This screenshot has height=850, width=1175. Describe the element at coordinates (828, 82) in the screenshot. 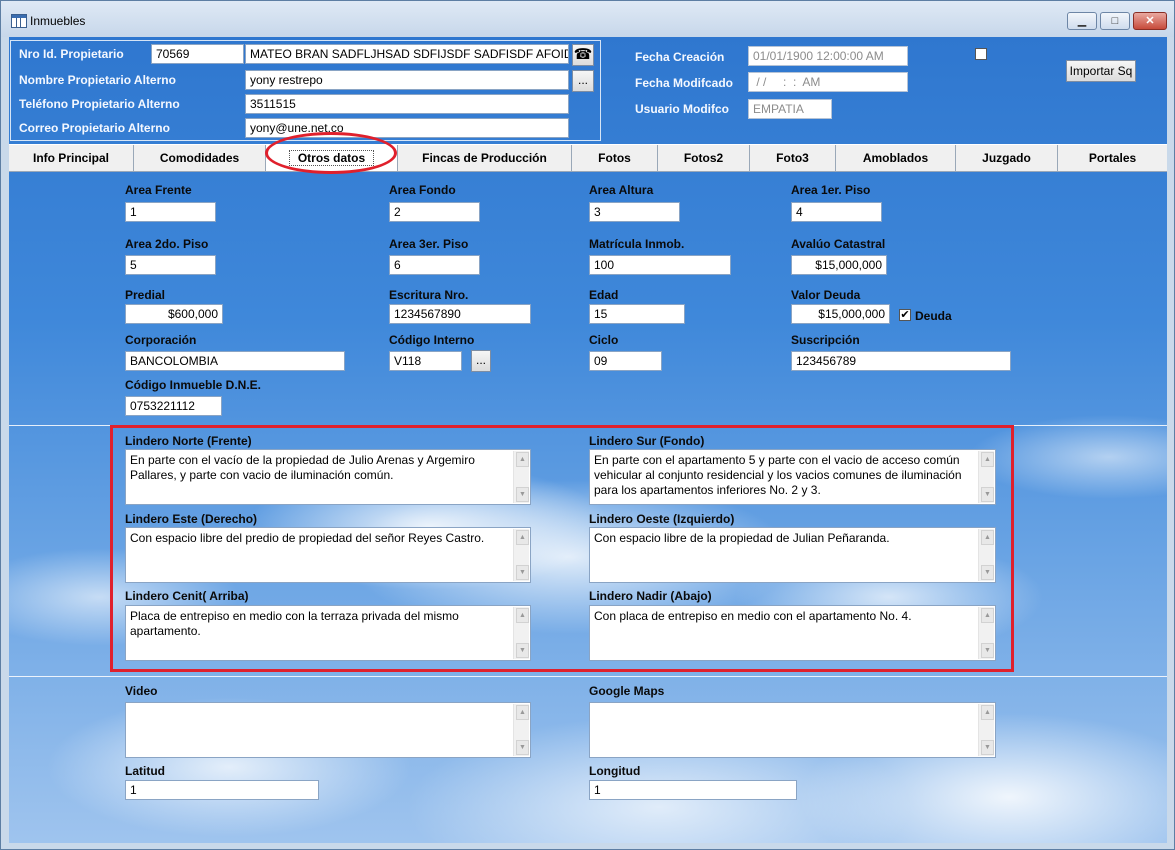

I see `modified-date-input: / / : : AM` at that location.